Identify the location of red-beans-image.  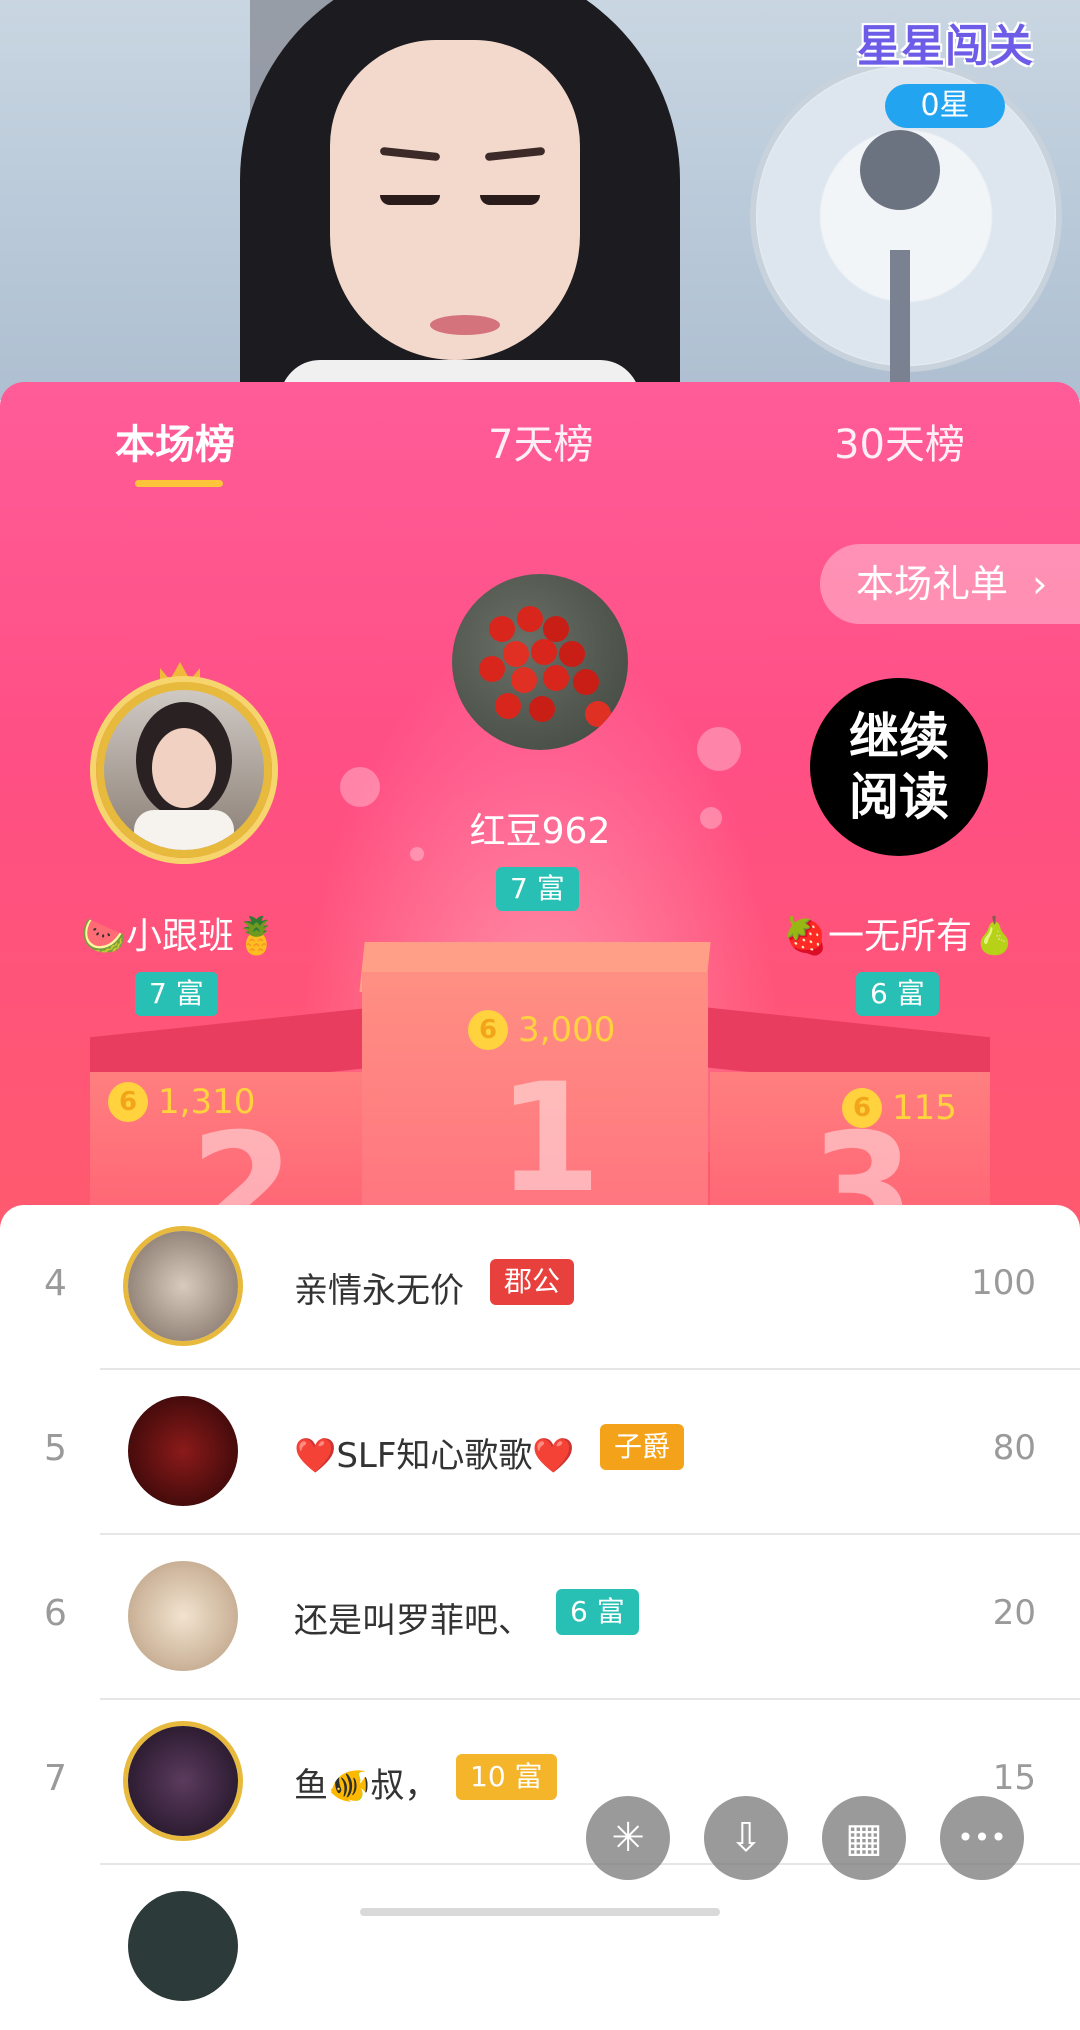
(545, 666).